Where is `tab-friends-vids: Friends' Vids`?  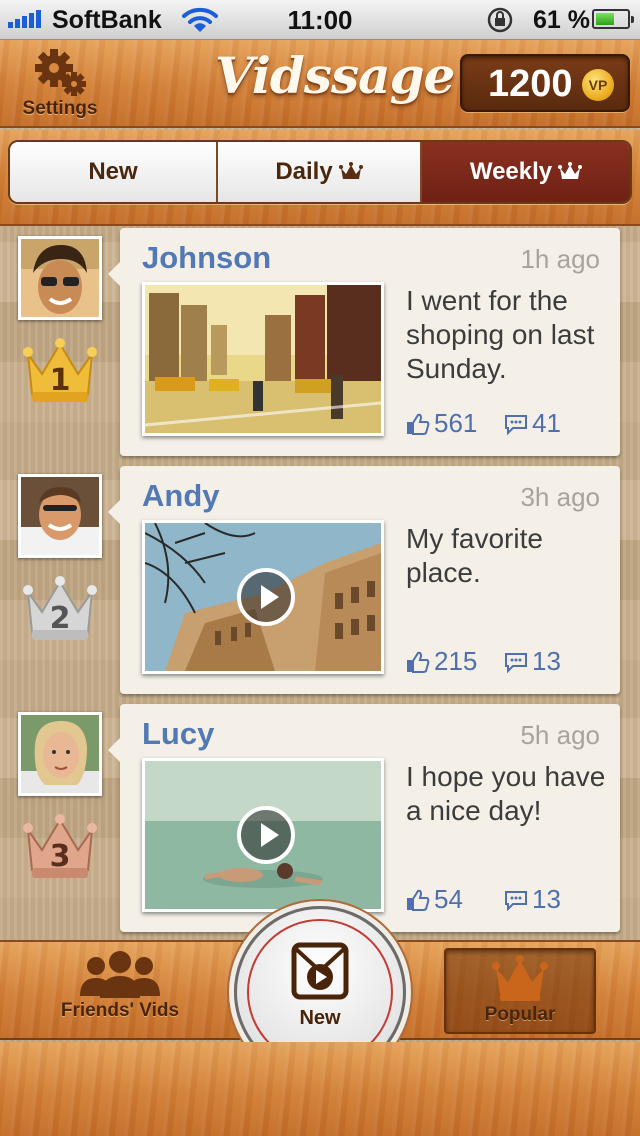 tab-friends-vids: Friends' Vids is located at coordinates (120, 993).